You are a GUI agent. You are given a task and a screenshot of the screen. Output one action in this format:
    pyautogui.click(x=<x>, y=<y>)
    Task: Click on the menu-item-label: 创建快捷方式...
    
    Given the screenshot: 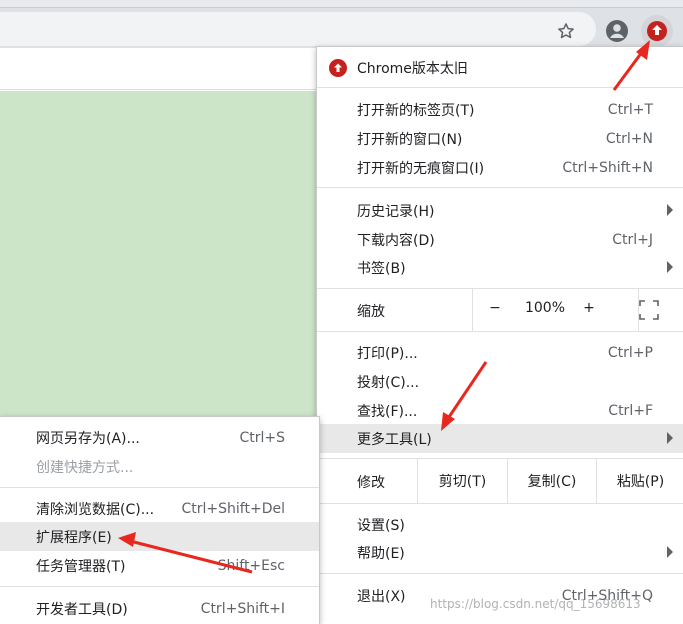 What is the action you would take?
    pyautogui.click(x=85, y=467)
    